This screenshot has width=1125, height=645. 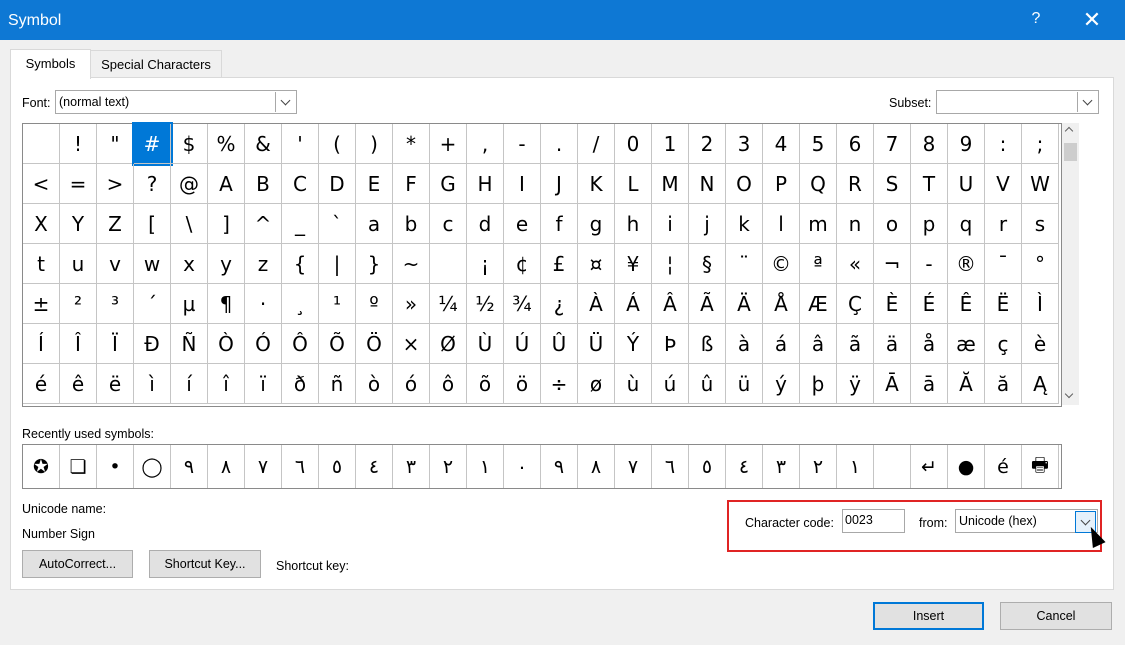 What do you see at coordinates (559, 384) in the screenshot?
I see `symbol-cell: ÷` at bounding box center [559, 384].